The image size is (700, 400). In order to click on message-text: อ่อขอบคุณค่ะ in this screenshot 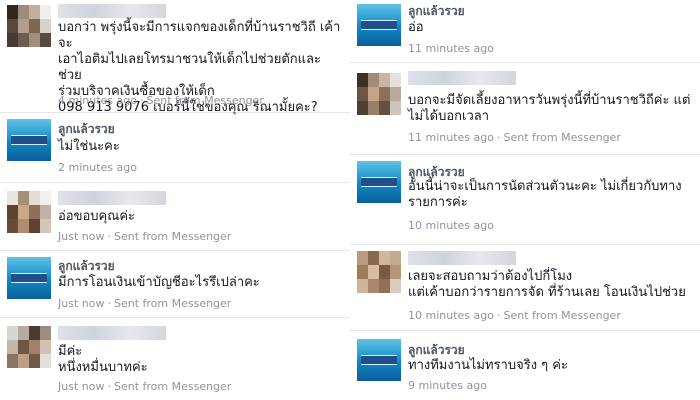, I will do `click(96, 216)`.